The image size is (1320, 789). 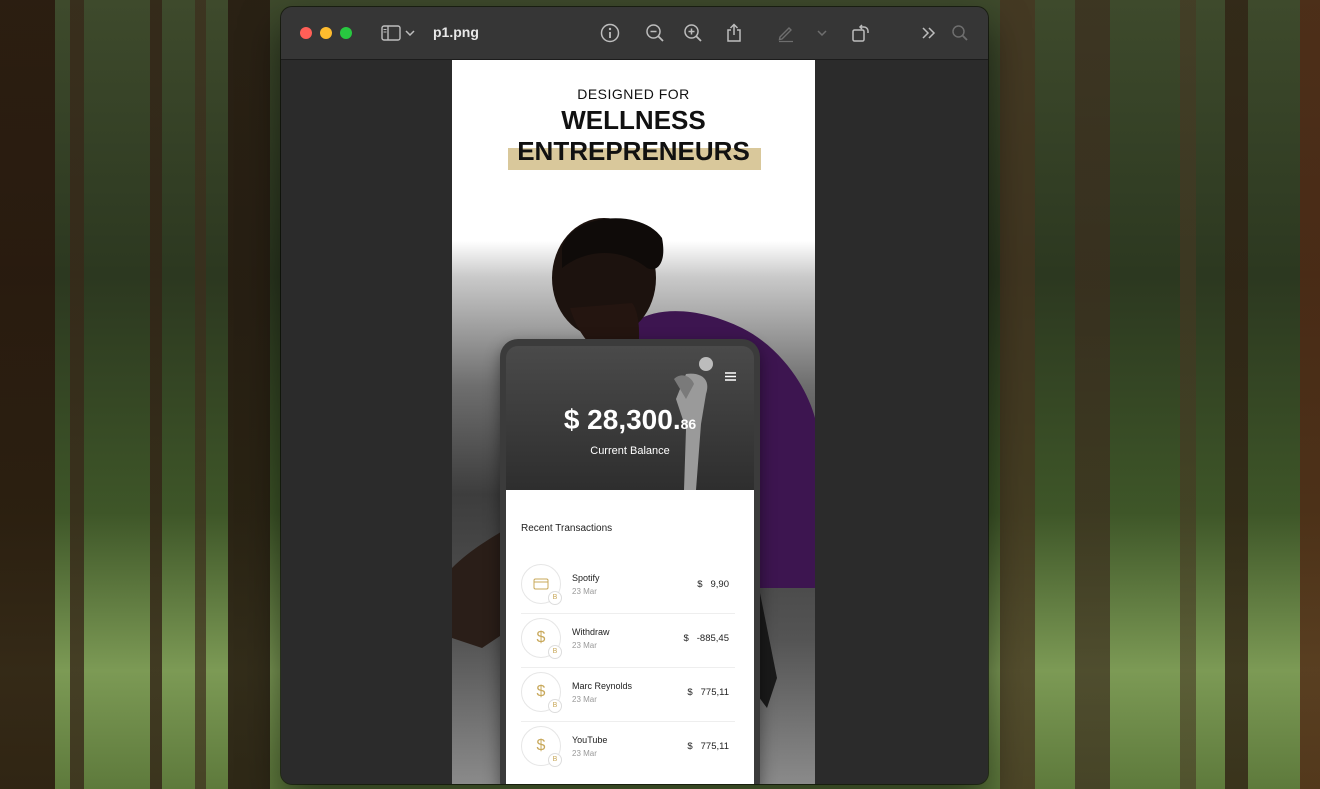 What do you see at coordinates (456, 32) in the screenshot?
I see `window-title: p1.png` at bounding box center [456, 32].